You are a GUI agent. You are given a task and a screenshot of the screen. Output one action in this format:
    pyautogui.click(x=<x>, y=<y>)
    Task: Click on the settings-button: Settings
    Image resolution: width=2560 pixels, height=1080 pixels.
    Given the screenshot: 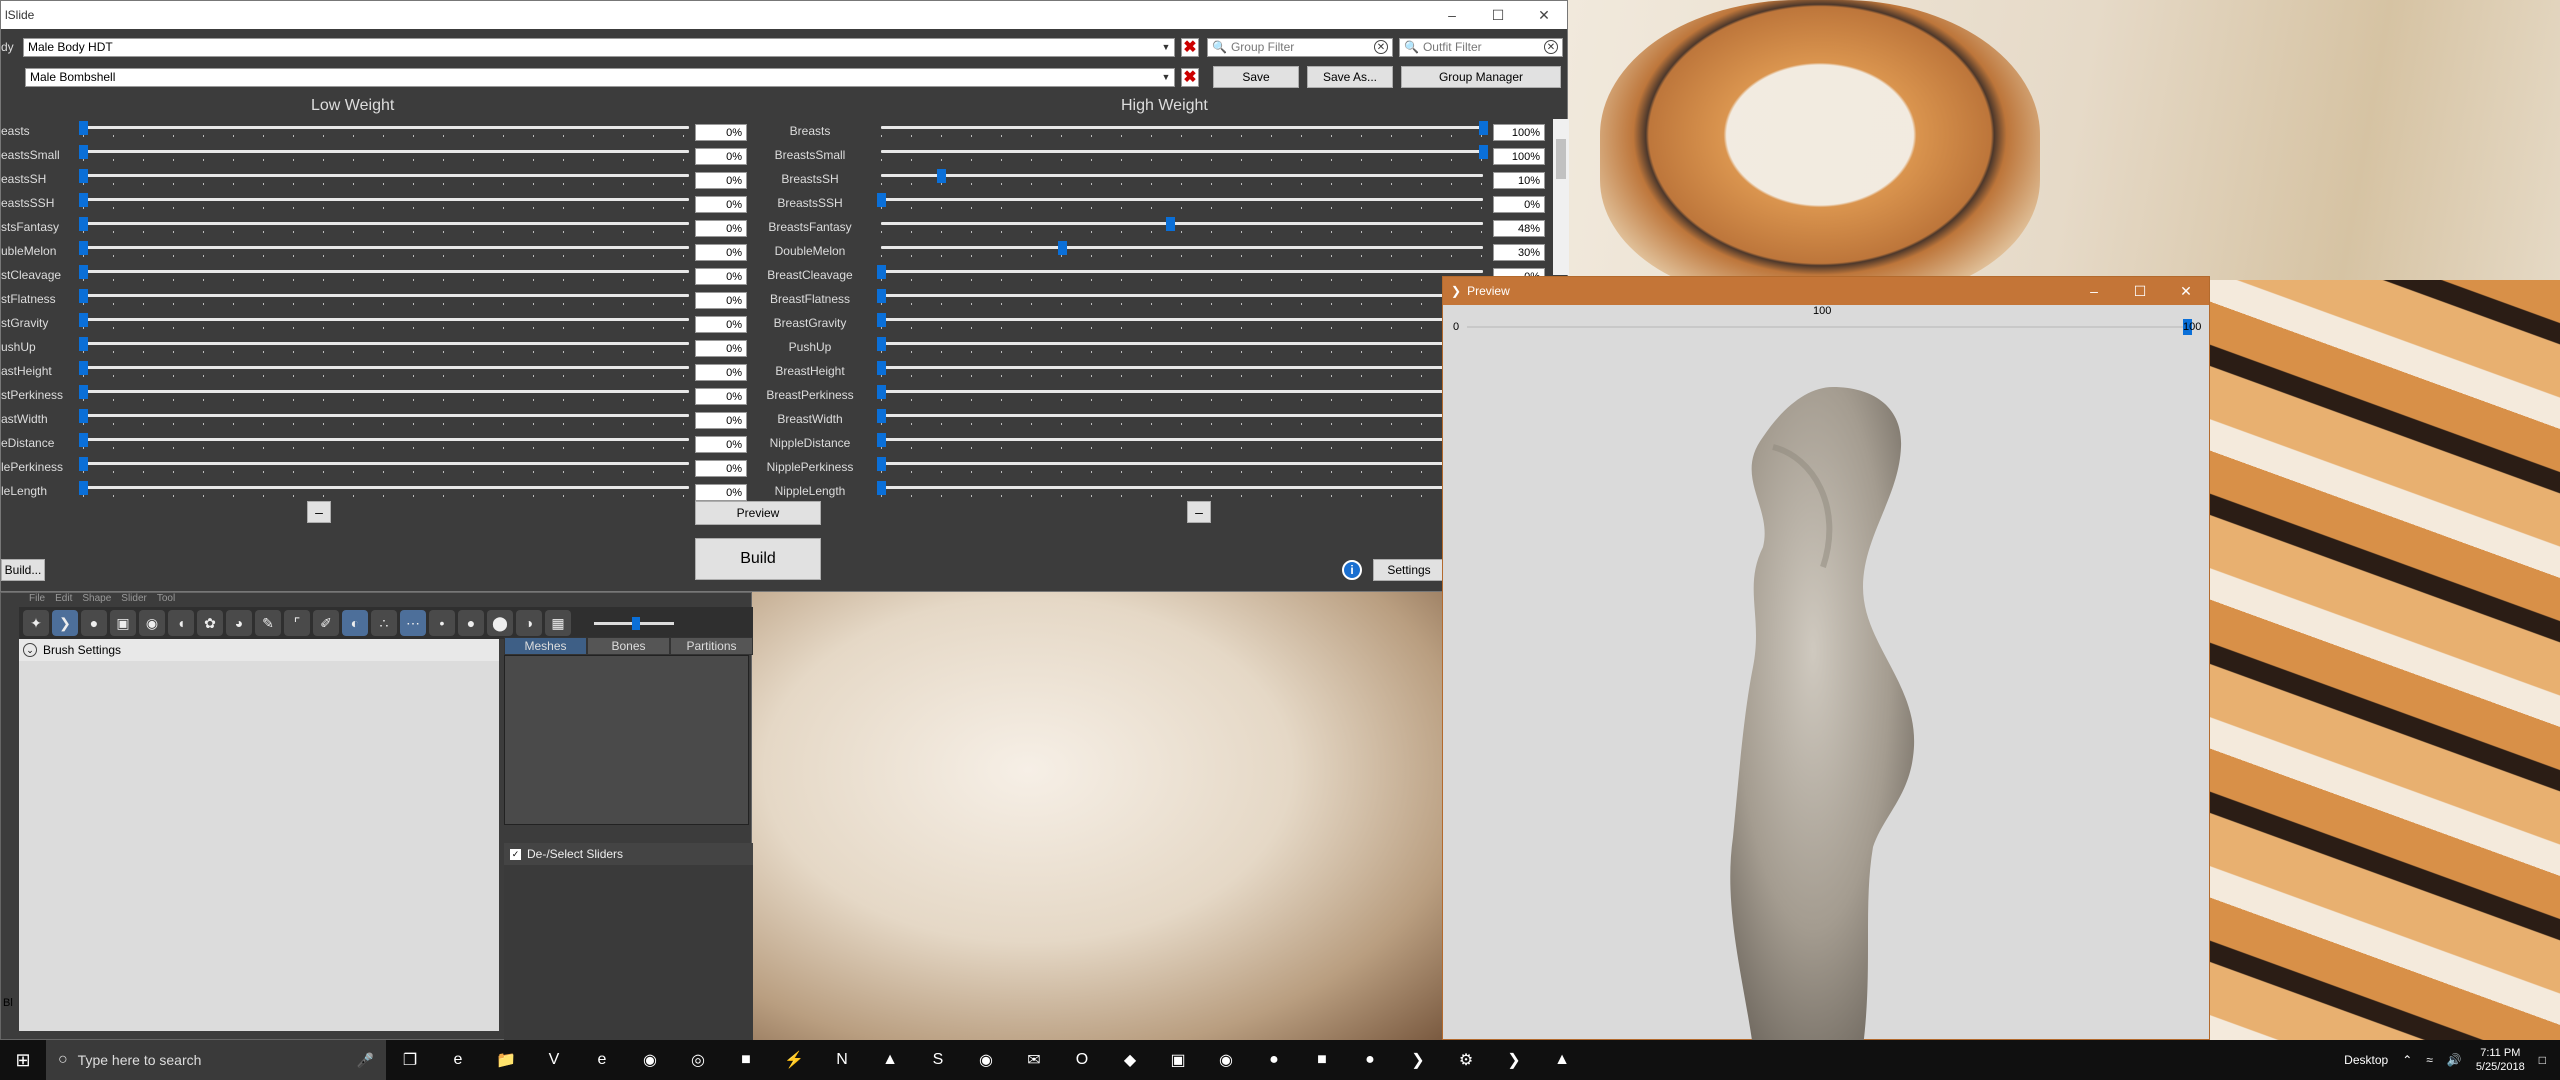 What is the action you would take?
    pyautogui.click(x=1409, y=570)
    